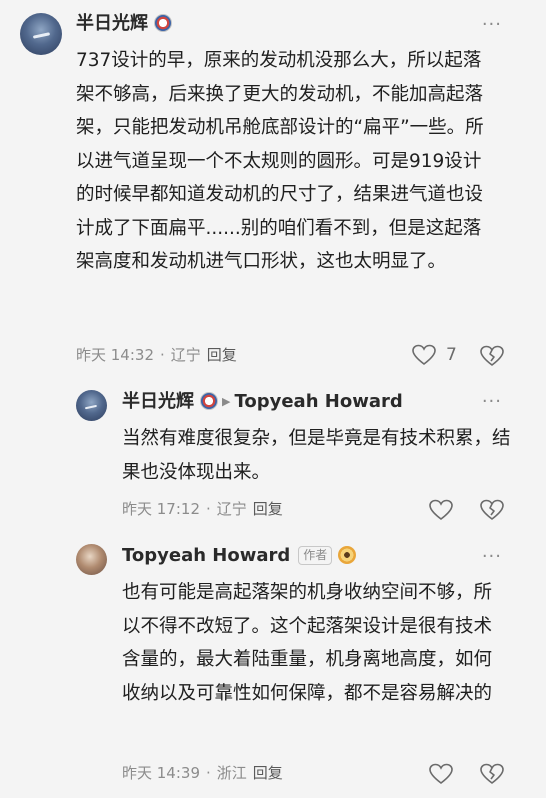 This screenshot has width=546, height=798. Describe the element at coordinates (315, 555) in the screenshot. I see `author-tag: 作者` at that location.